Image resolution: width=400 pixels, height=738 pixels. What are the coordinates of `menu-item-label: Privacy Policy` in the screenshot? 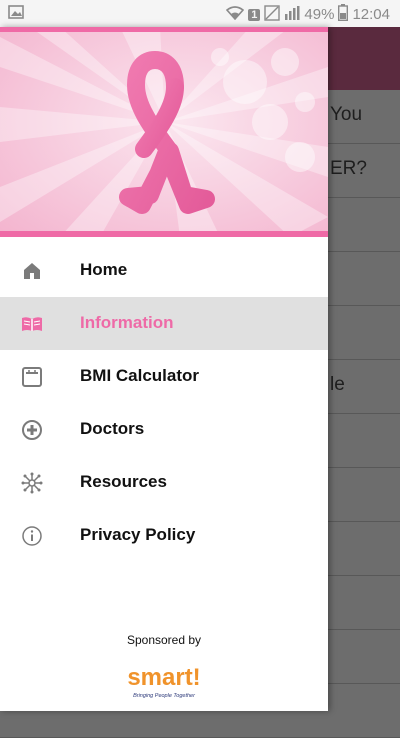 It's located at (138, 534).